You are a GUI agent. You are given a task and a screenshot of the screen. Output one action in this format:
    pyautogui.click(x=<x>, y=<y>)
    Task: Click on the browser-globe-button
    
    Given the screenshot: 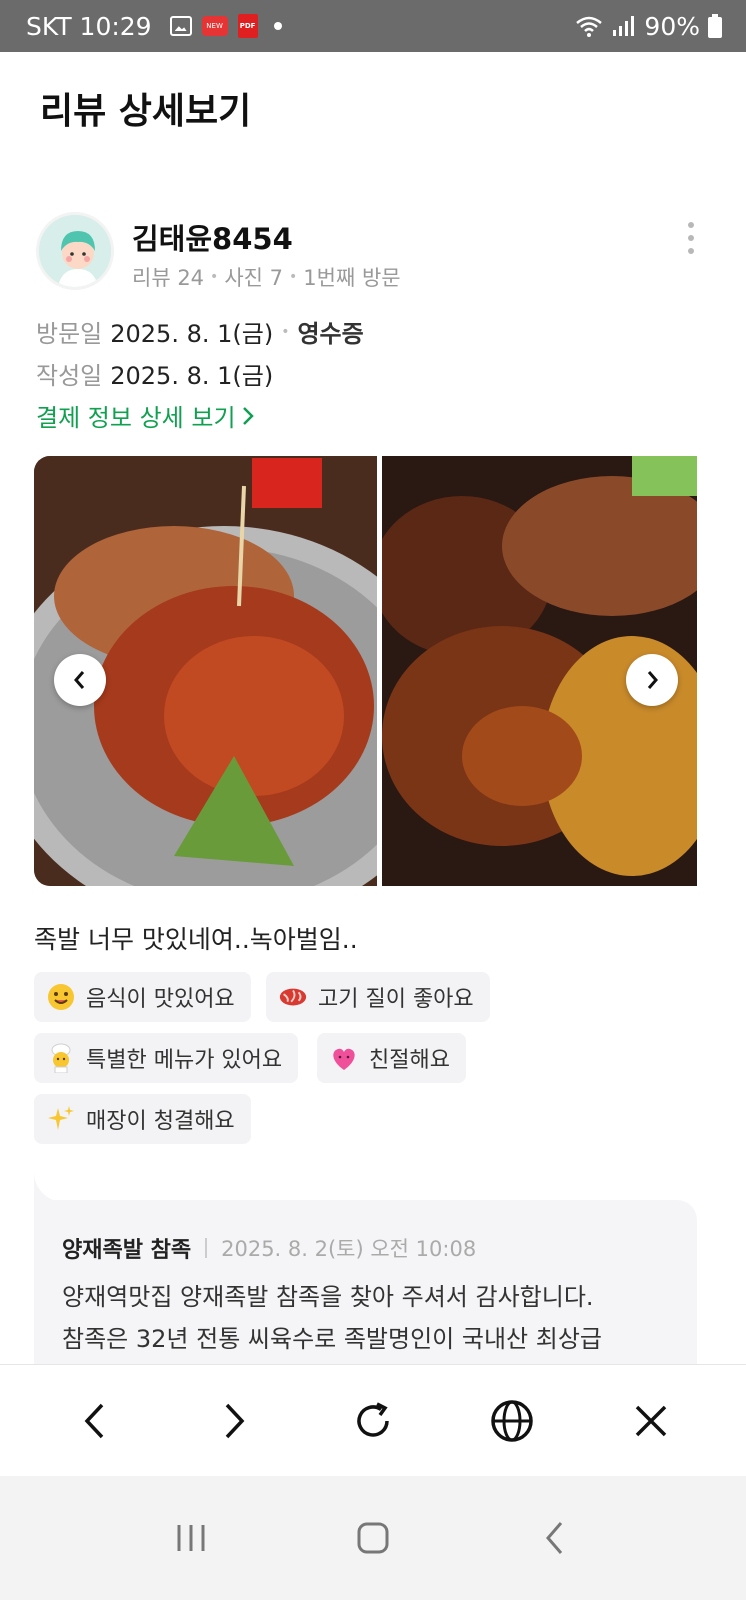 What is the action you would take?
    pyautogui.click(x=512, y=1421)
    